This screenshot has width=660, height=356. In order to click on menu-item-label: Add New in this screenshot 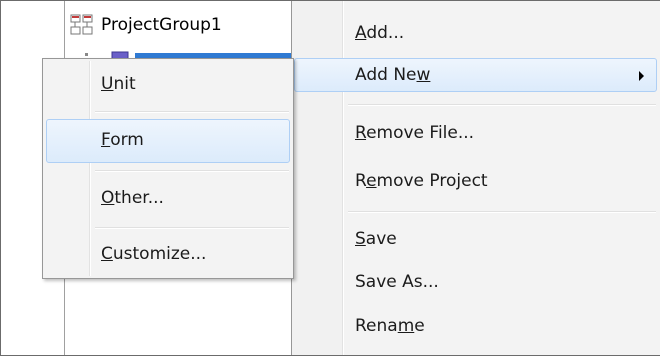, I will do `click(393, 75)`.